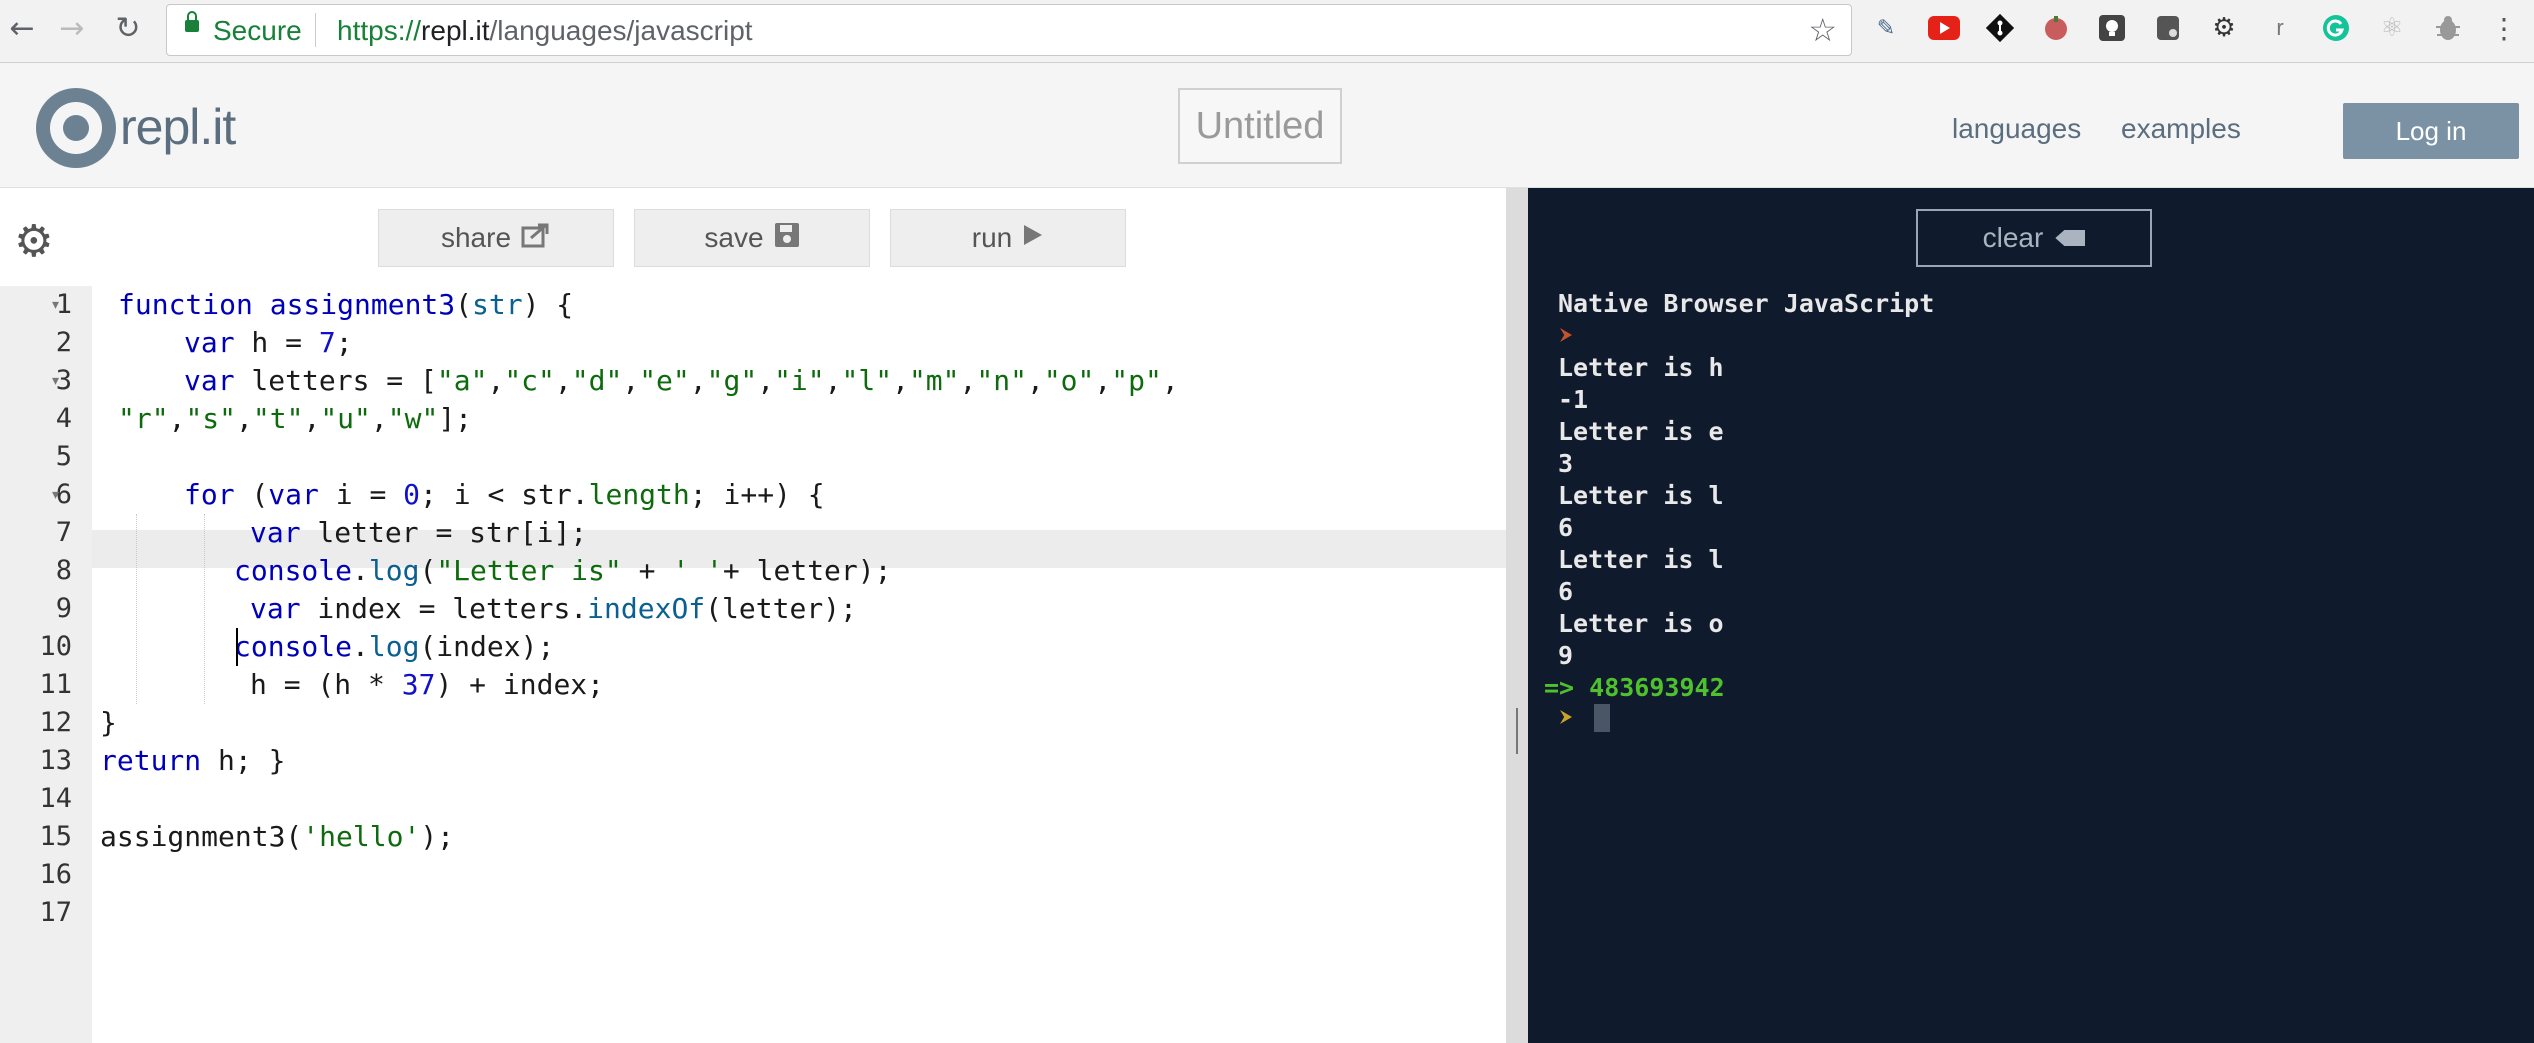 The image size is (2534, 1043). I want to click on code-line: h = (h * 37) + index;, so click(427, 685).